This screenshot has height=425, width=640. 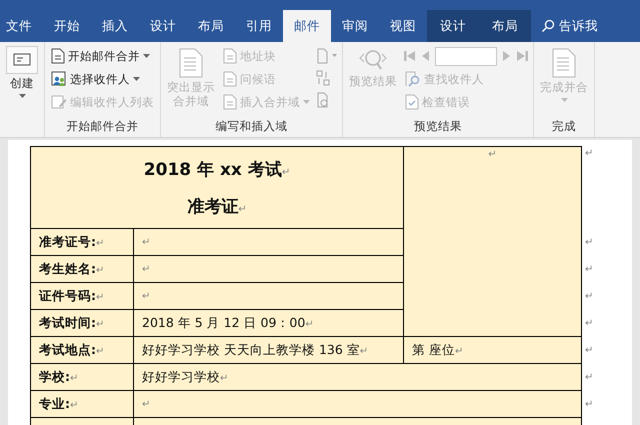 I want to click on edit-icon, so click(x=59, y=102).